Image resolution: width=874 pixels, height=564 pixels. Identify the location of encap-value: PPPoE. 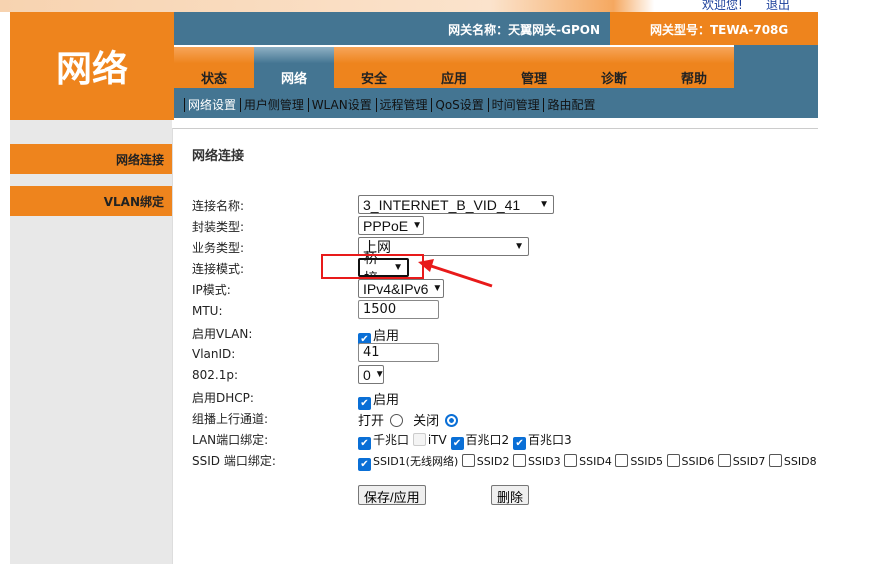
(386, 225).